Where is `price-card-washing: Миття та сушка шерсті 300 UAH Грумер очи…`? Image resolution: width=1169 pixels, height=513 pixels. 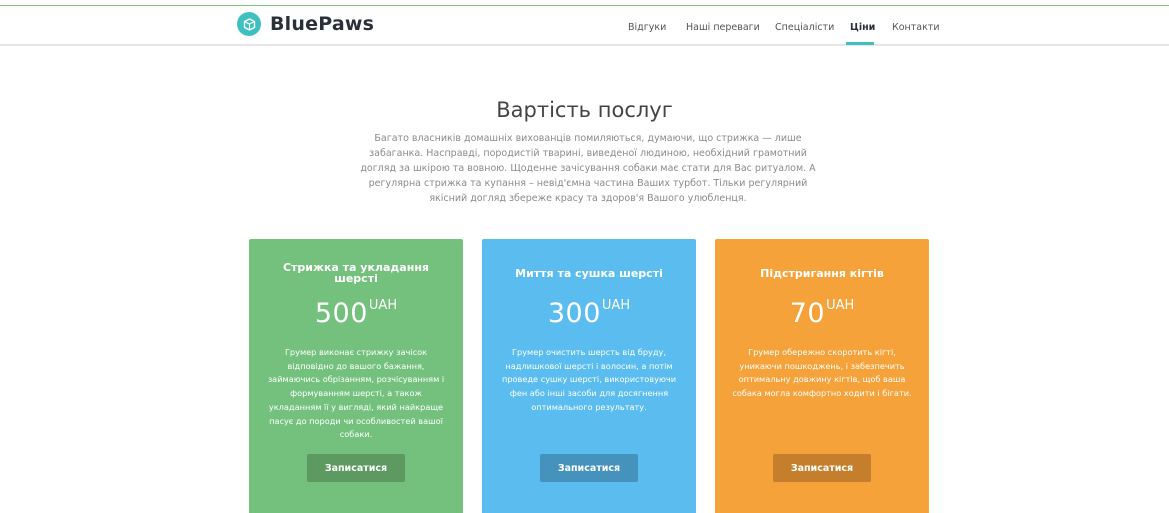
price-card-washing: Миття та сушка шерсті 300 UAH Грумер очи… is located at coordinates (589, 376).